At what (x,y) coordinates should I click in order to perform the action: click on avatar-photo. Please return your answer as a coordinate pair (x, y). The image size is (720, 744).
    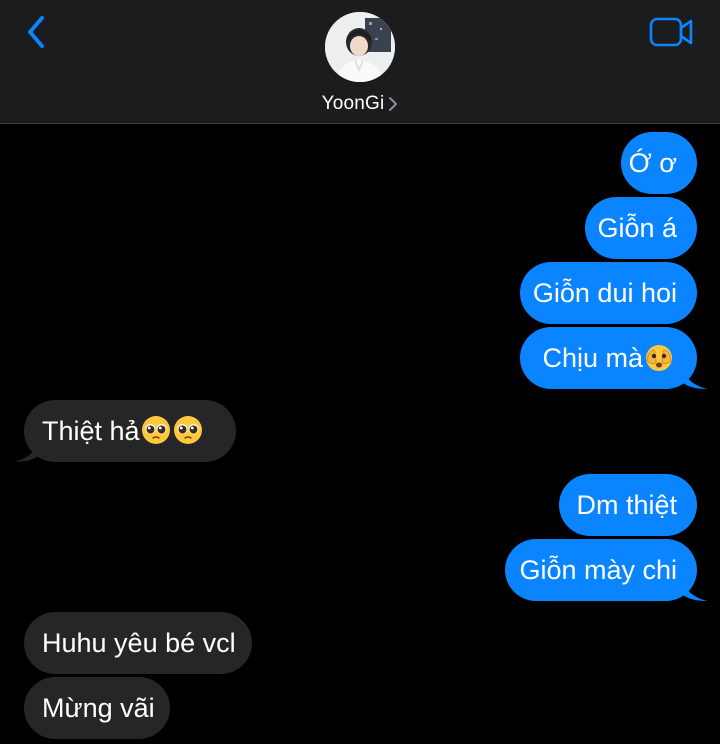
    Looking at the image, I should click on (360, 47).